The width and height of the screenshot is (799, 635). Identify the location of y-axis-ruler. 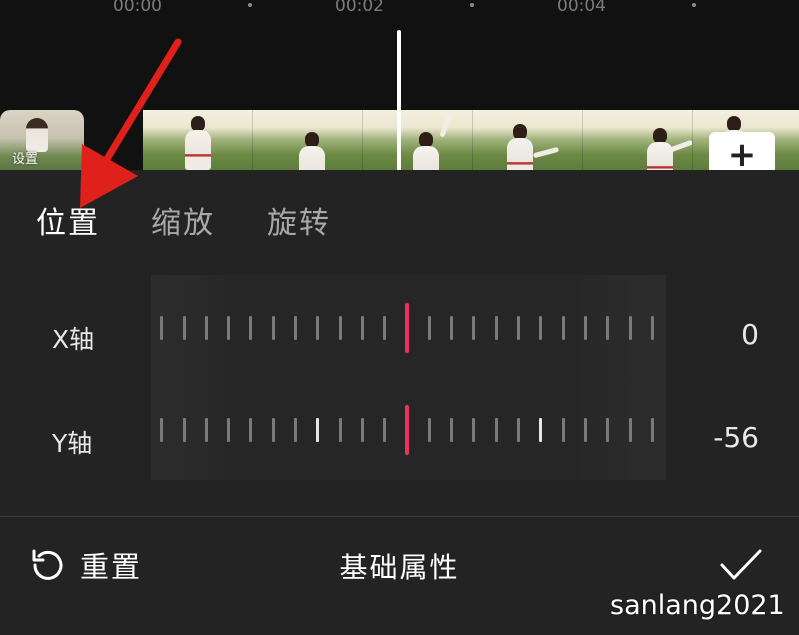
(408, 430).